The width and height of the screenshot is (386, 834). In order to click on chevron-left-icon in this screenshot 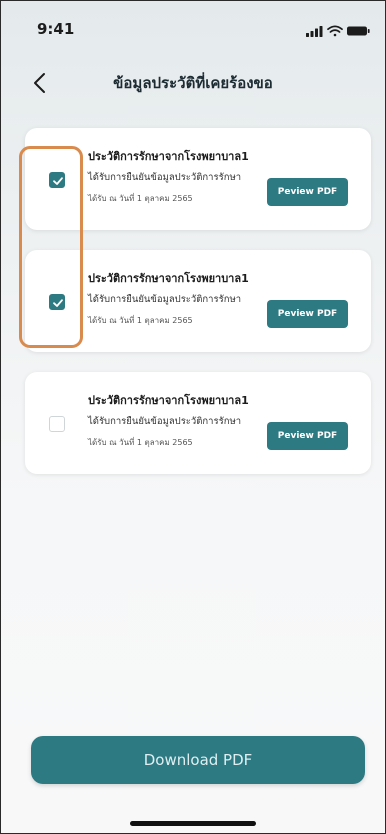, I will do `click(39, 83)`.